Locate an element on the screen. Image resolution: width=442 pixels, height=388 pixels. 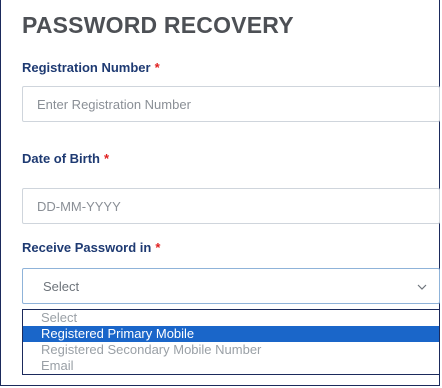
option-registered-secondary-mobile: Registered Secondary Mobile Number is located at coordinates (231, 350).